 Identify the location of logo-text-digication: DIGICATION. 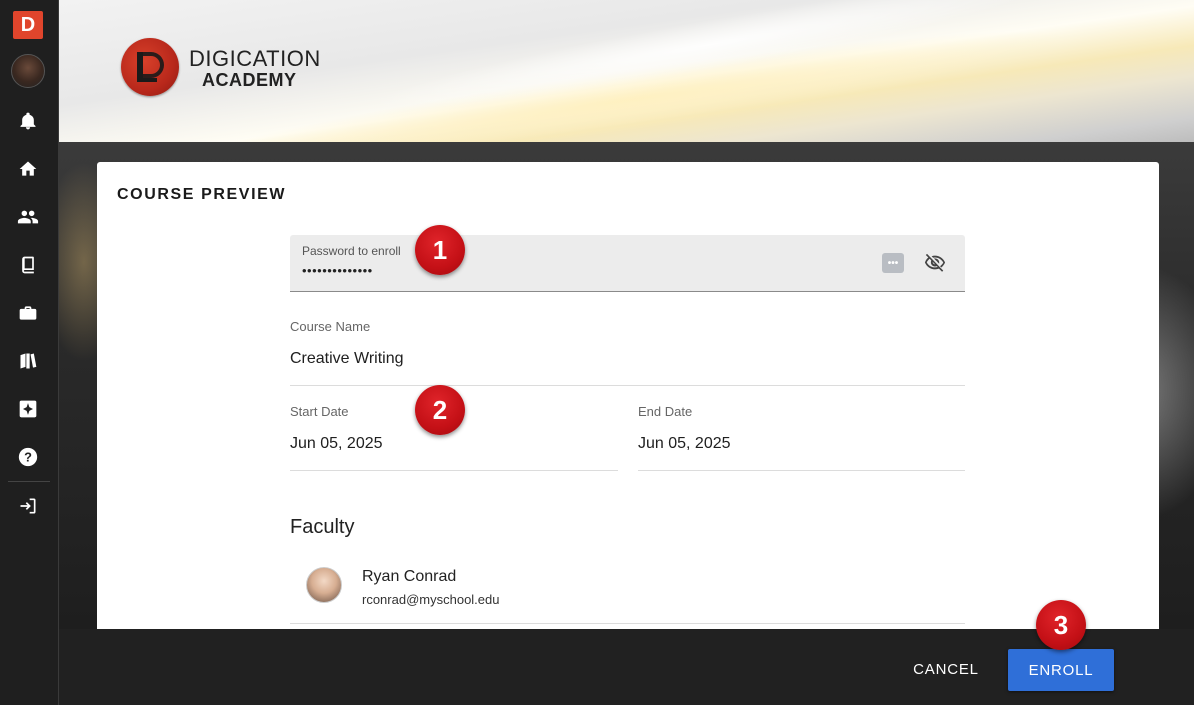
(255, 58).